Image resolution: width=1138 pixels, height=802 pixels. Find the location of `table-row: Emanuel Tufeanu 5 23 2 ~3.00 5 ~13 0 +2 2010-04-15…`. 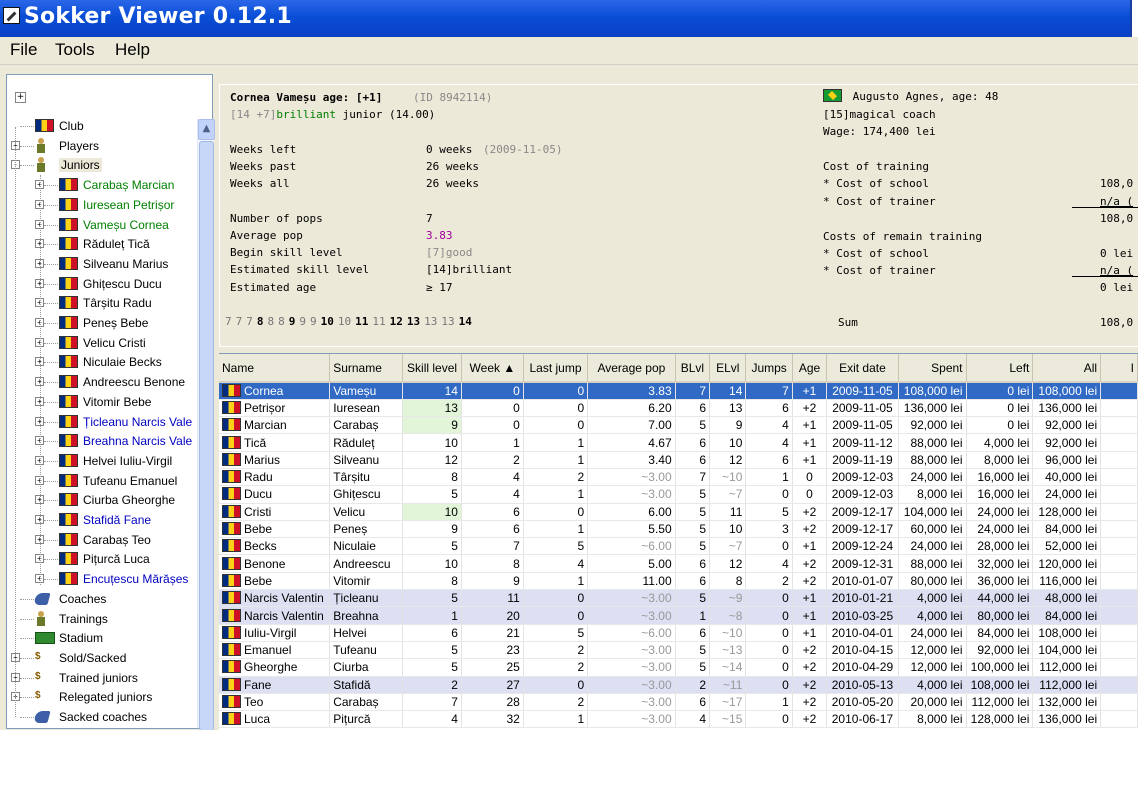

table-row: Emanuel Tufeanu 5 23 2 ~3.00 5 ~13 0 +2 2010-04-15… is located at coordinates (678, 650).